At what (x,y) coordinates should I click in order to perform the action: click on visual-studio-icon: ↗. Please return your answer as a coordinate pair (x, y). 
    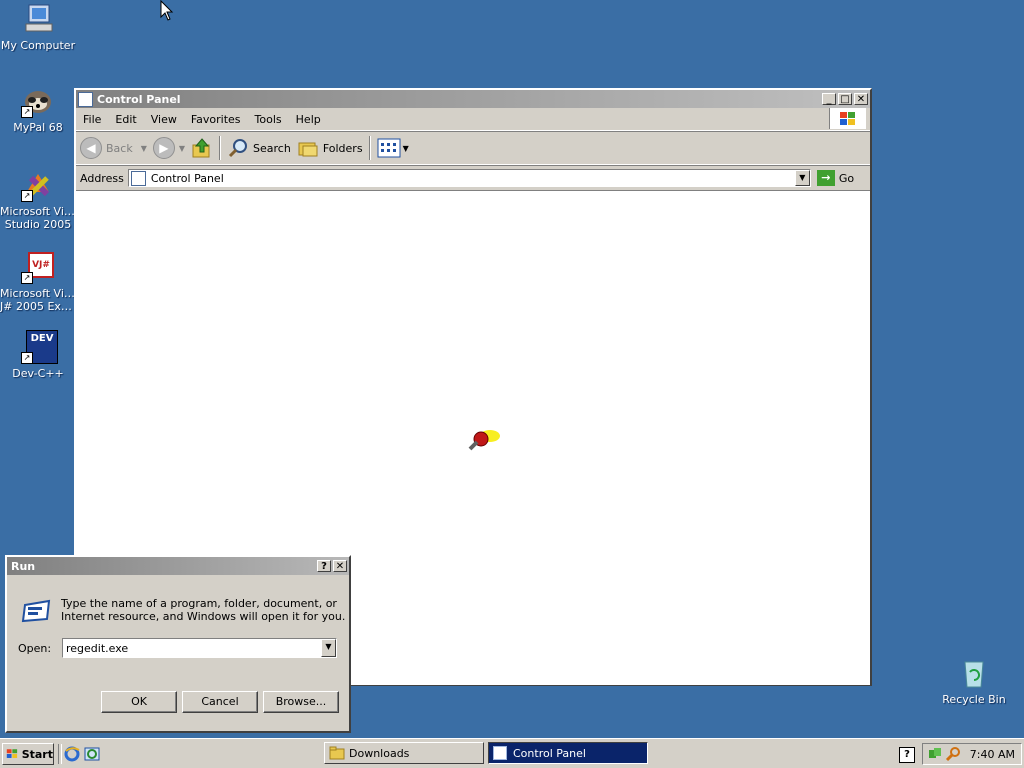
    Looking at the image, I should click on (38, 185).